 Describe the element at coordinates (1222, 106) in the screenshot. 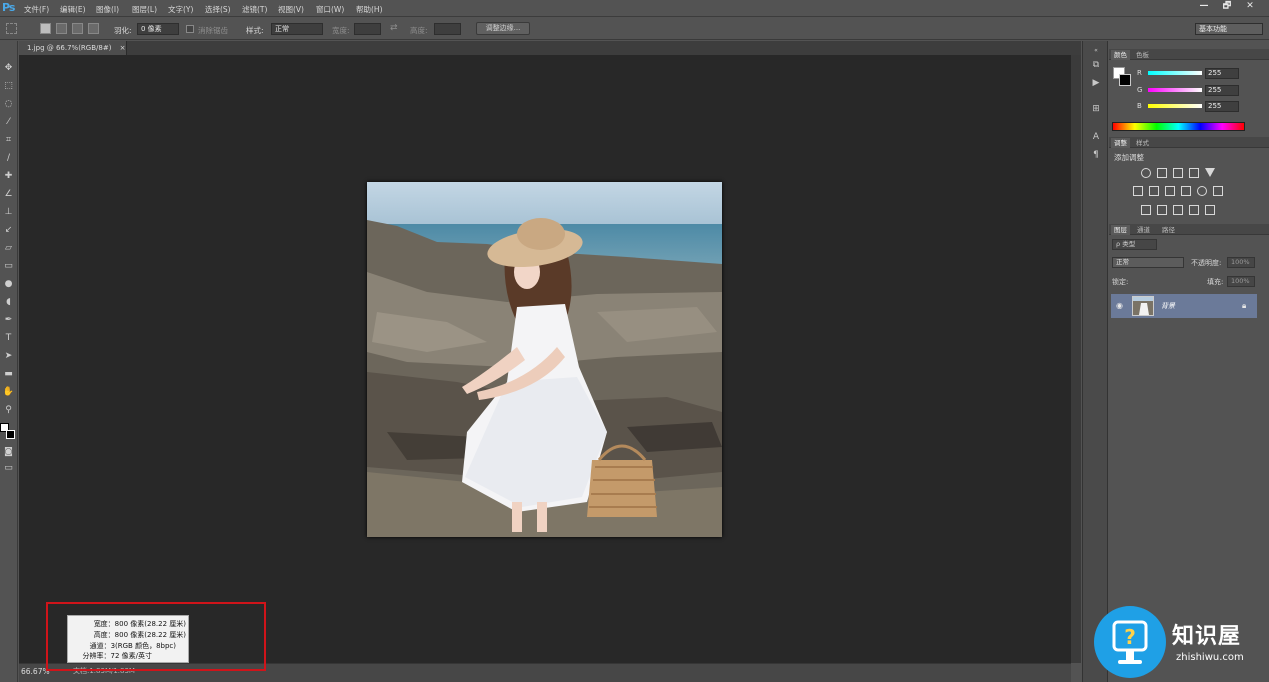

I see `channel-b-input: 255` at that location.